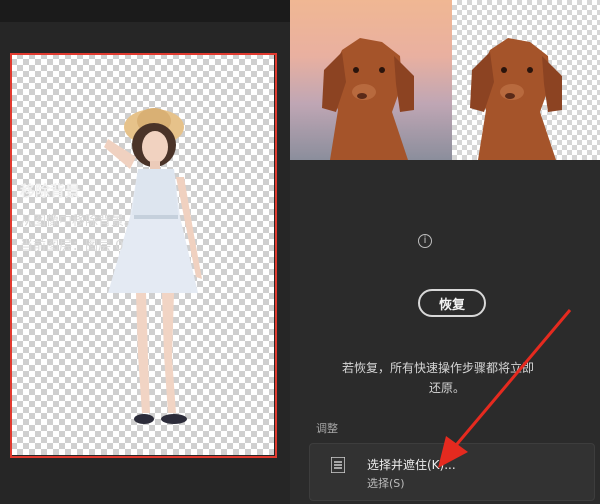  Describe the element at coordinates (516, 99) in the screenshot. I see `dog-cutout-image` at that location.